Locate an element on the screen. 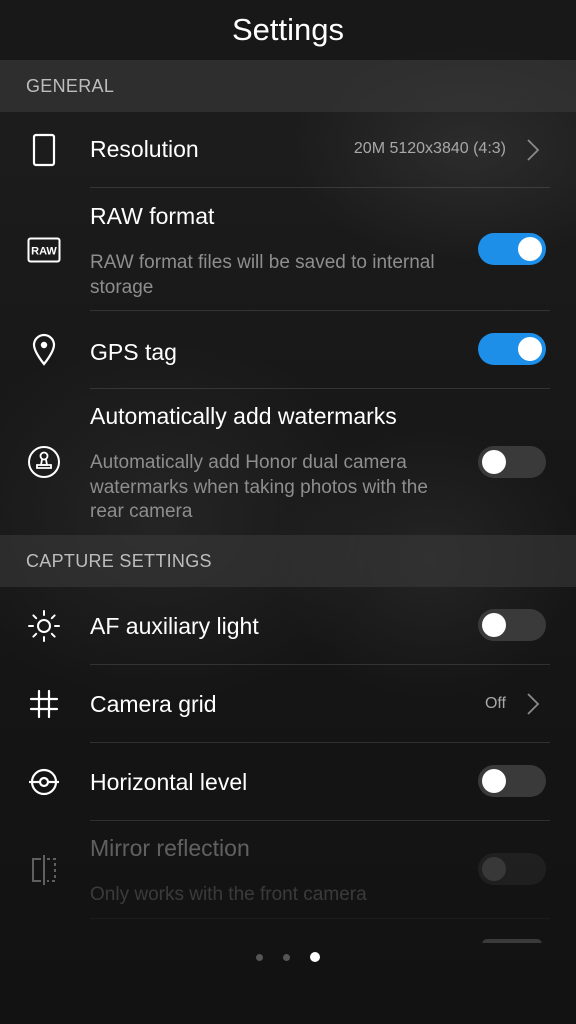 The height and width of the screenshot is (1024, 576). gps-tag-toggle is located at coordinates (512, 349).